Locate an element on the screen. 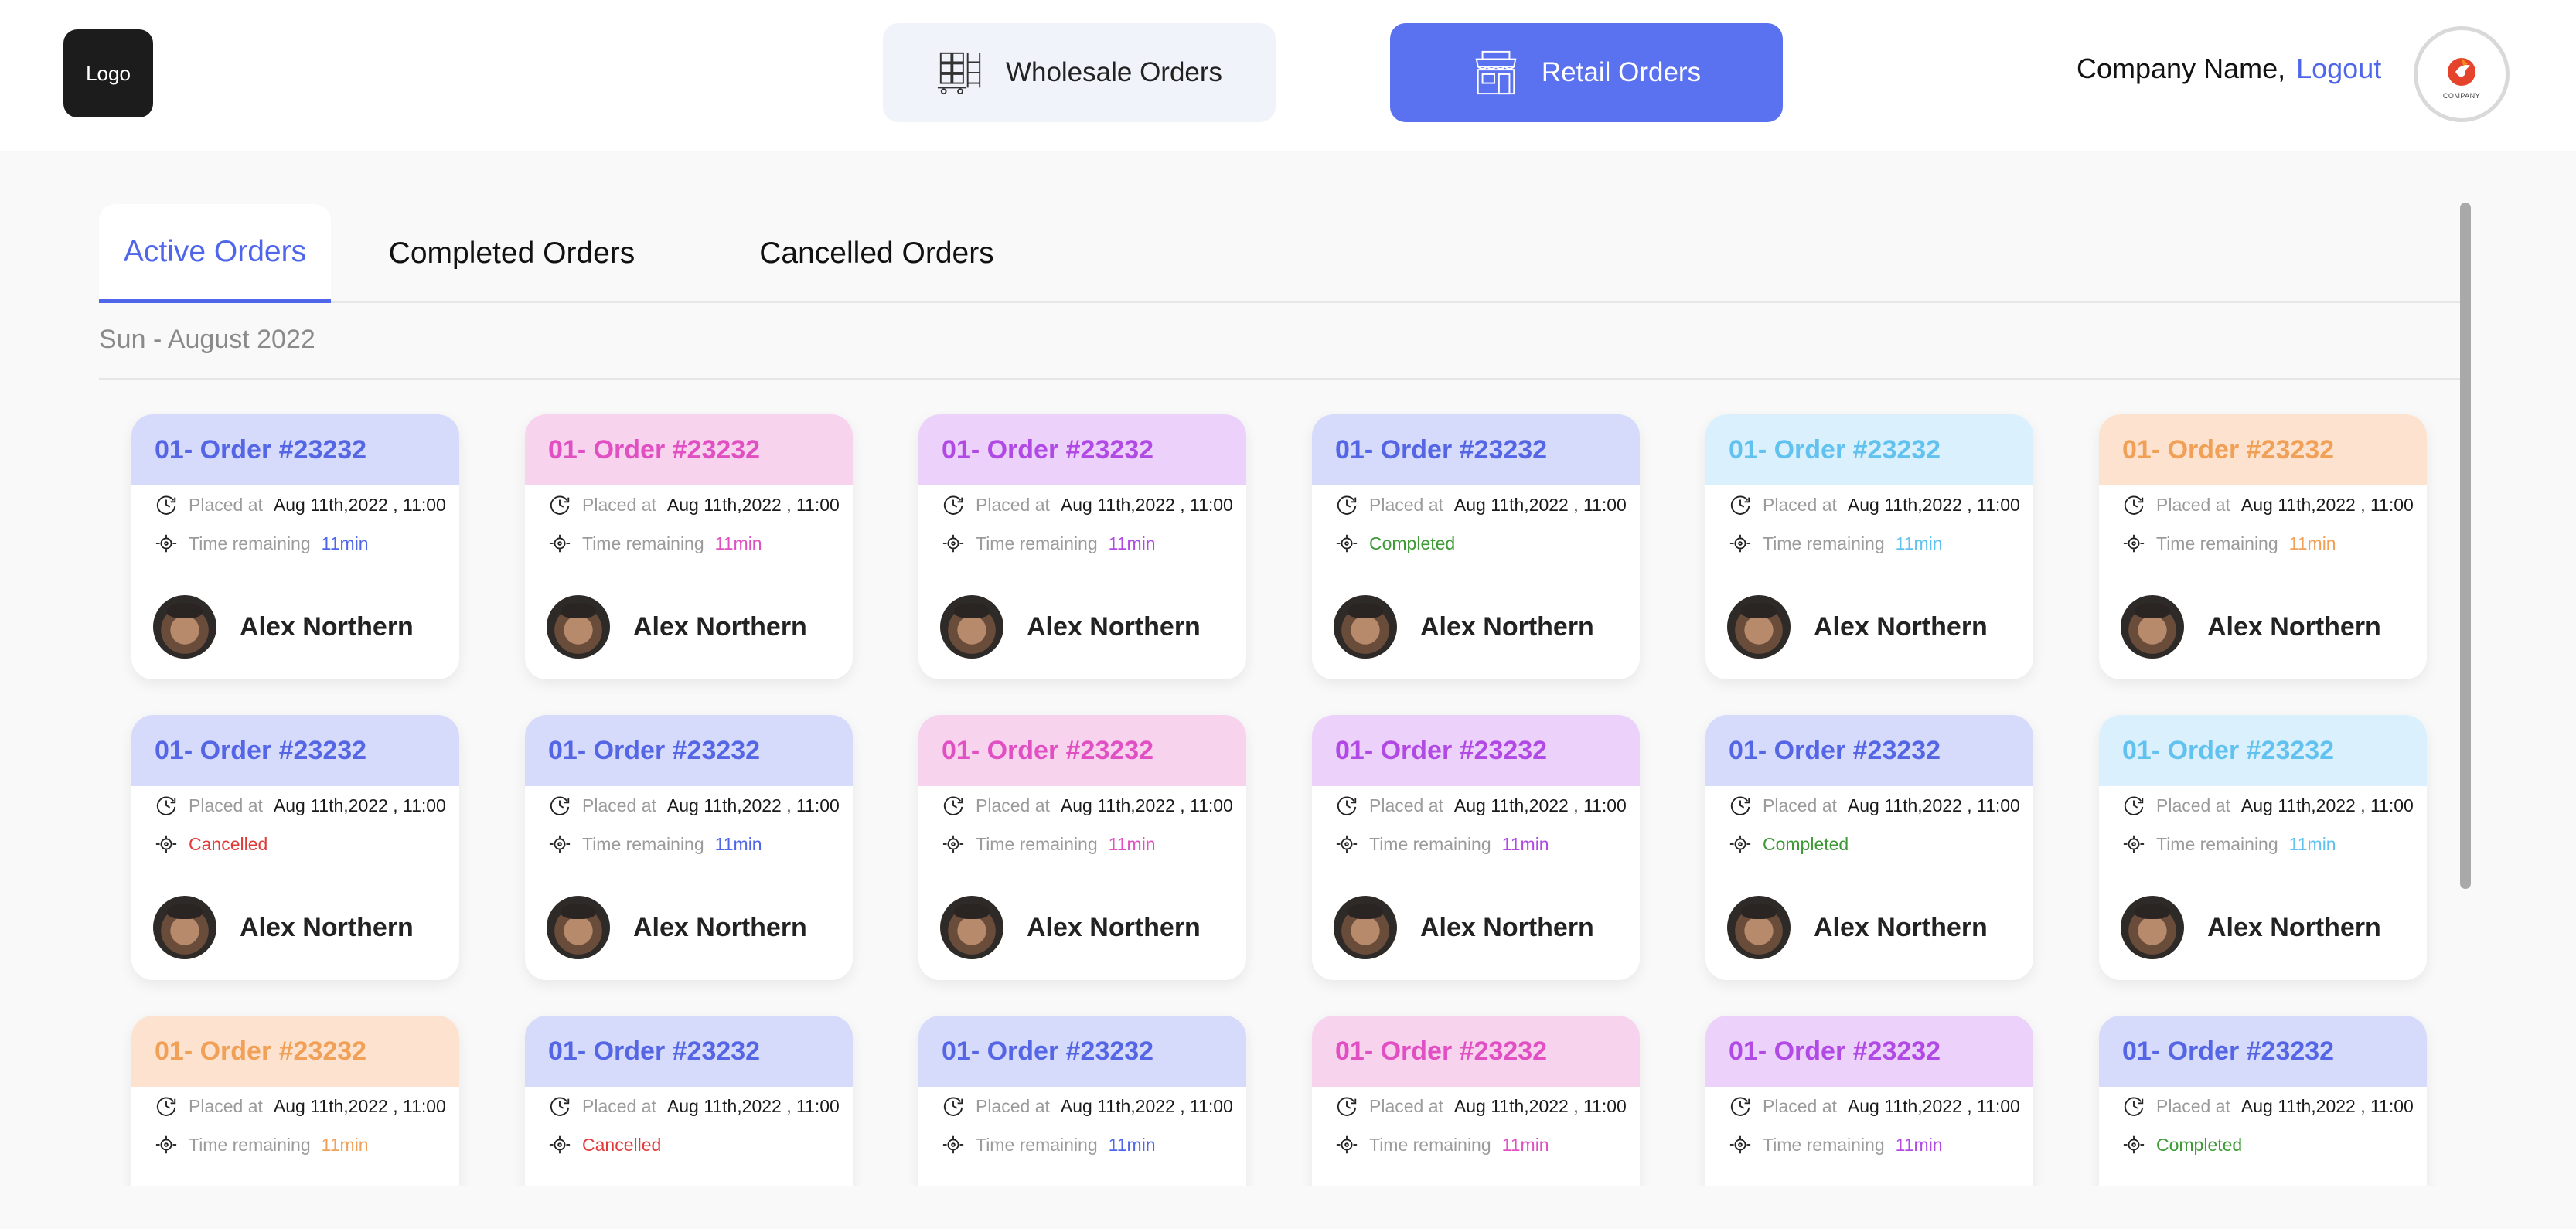 The image size is (2576, 1229). tab-completed-orders: Completed Orders is located at coordinates (512, 254).